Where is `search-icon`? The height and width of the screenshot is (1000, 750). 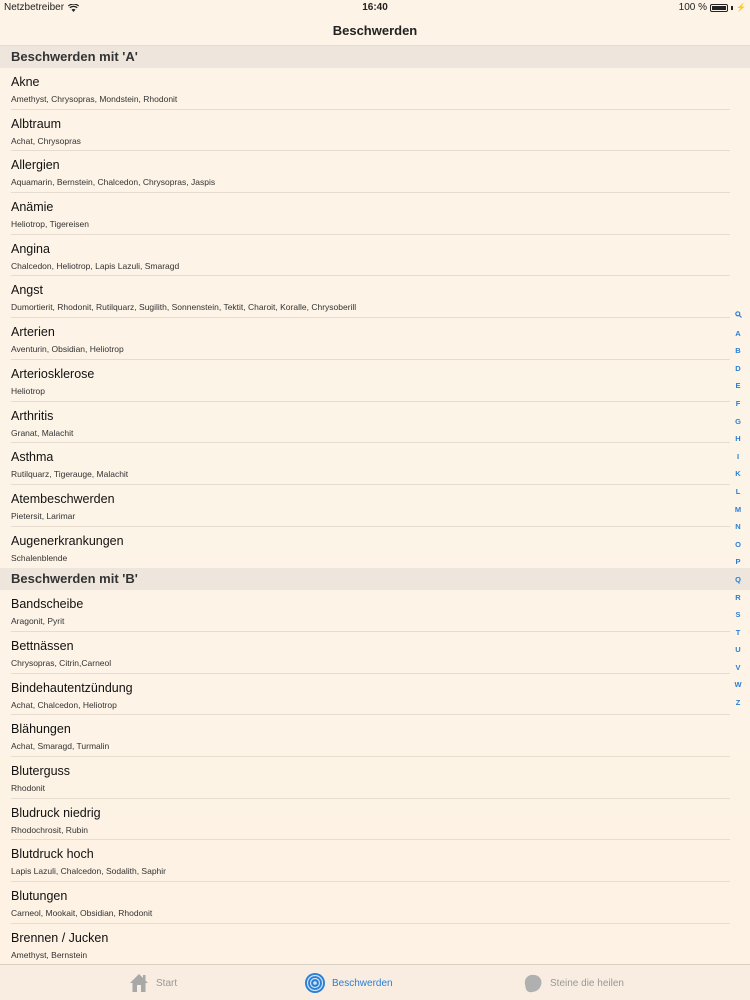 search-icon is located at coordinates (738, 314).